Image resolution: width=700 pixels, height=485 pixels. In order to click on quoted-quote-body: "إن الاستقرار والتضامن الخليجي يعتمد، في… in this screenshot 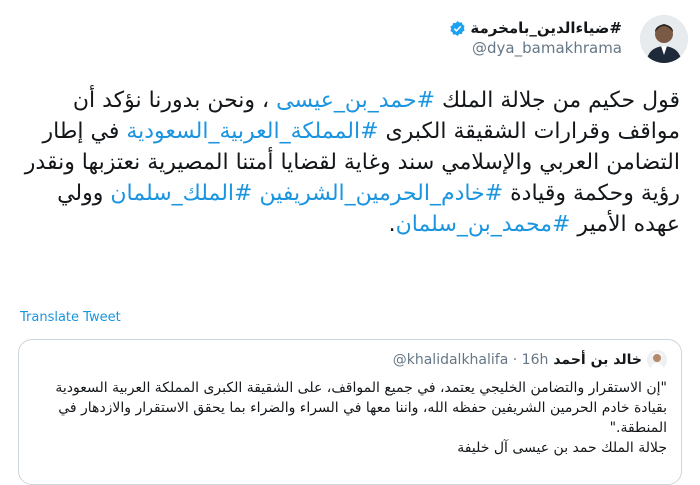, I will do `click(361, 408)`.